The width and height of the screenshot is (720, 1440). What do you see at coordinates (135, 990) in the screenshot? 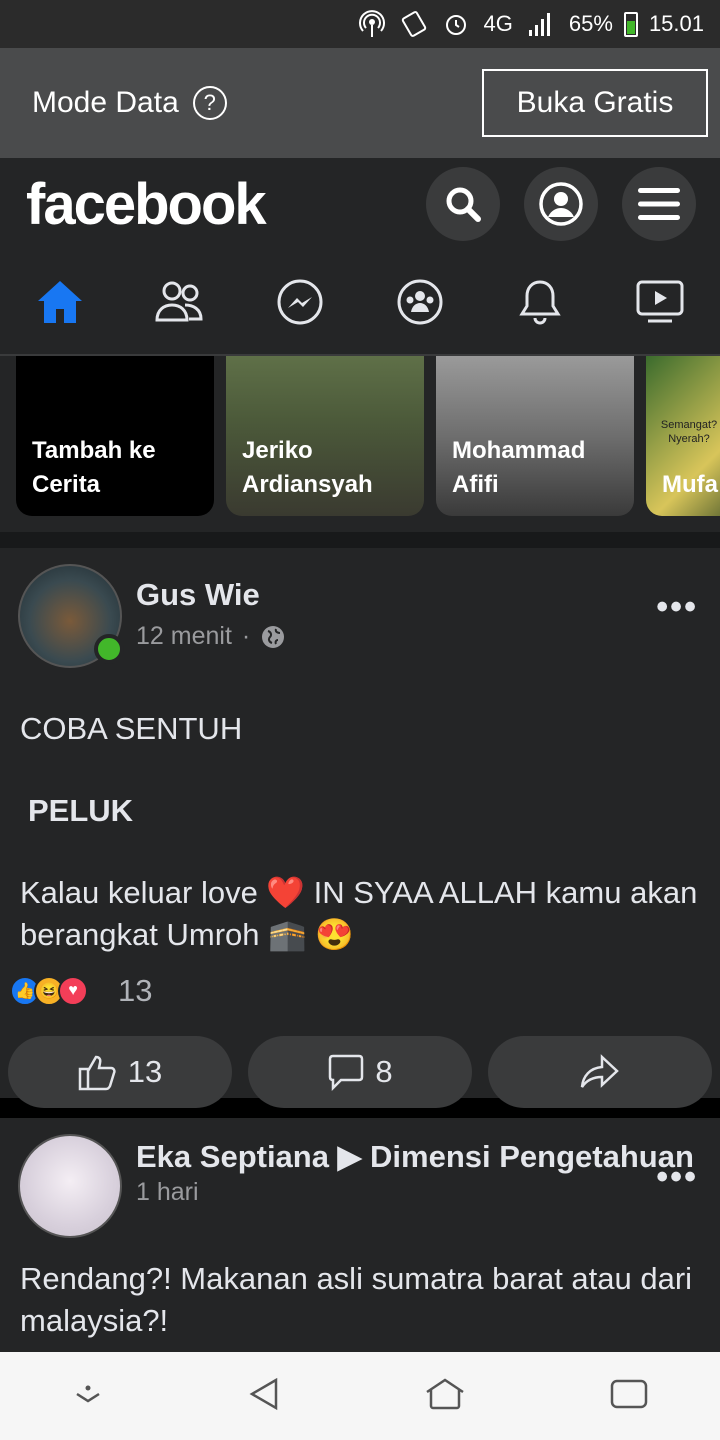
I see `reaction-count: 13` at bounding box center [135, 990].